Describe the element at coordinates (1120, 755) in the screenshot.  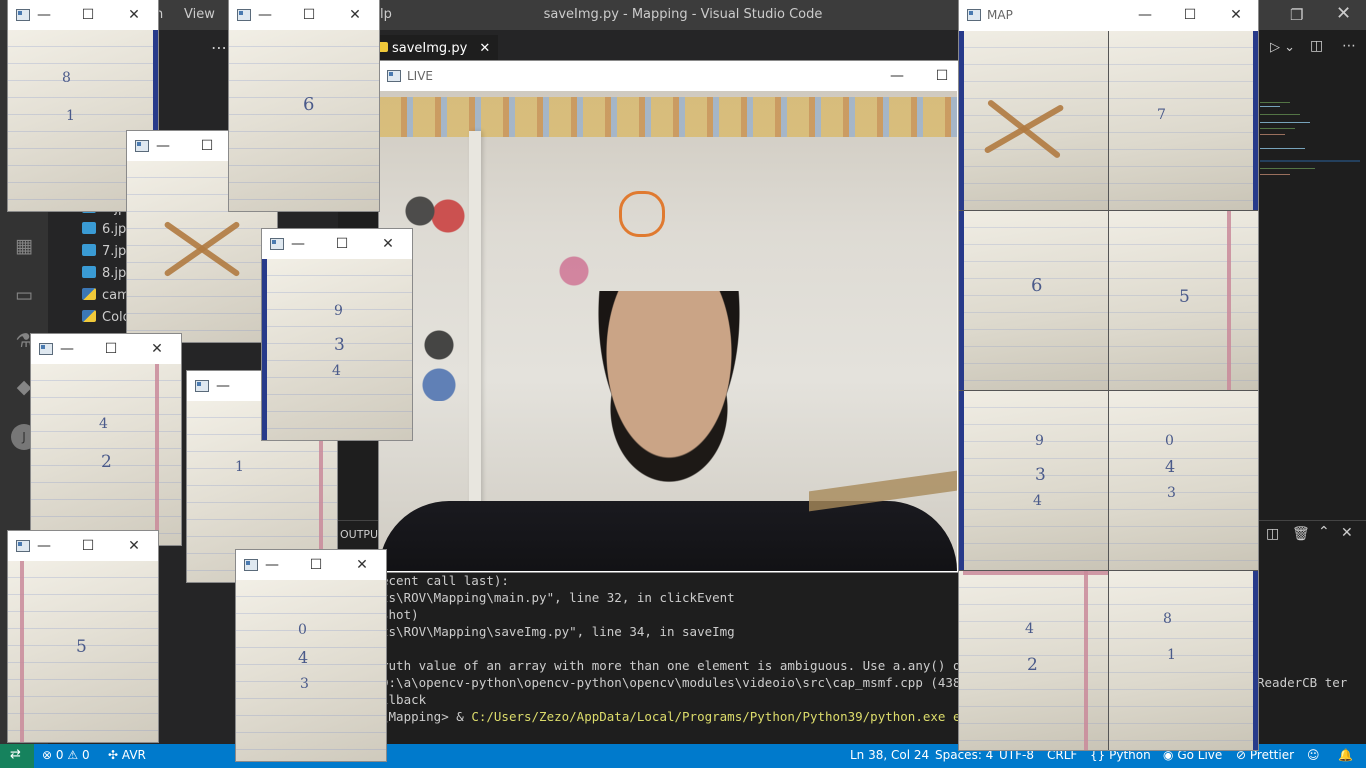
I see `language-mode: {} Python` at that location.